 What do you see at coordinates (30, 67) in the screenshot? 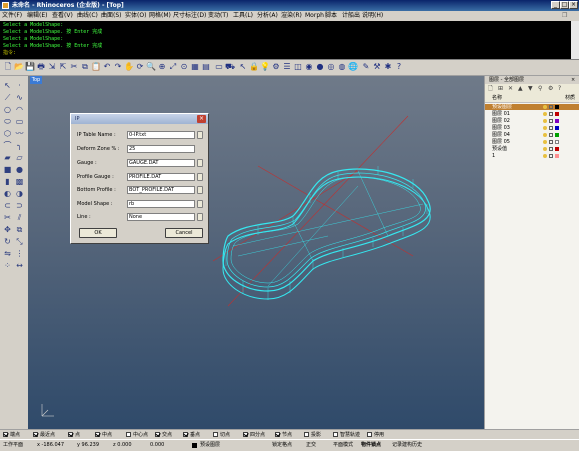
I see `save-icon: 💾` at bounding box center [30, 67].